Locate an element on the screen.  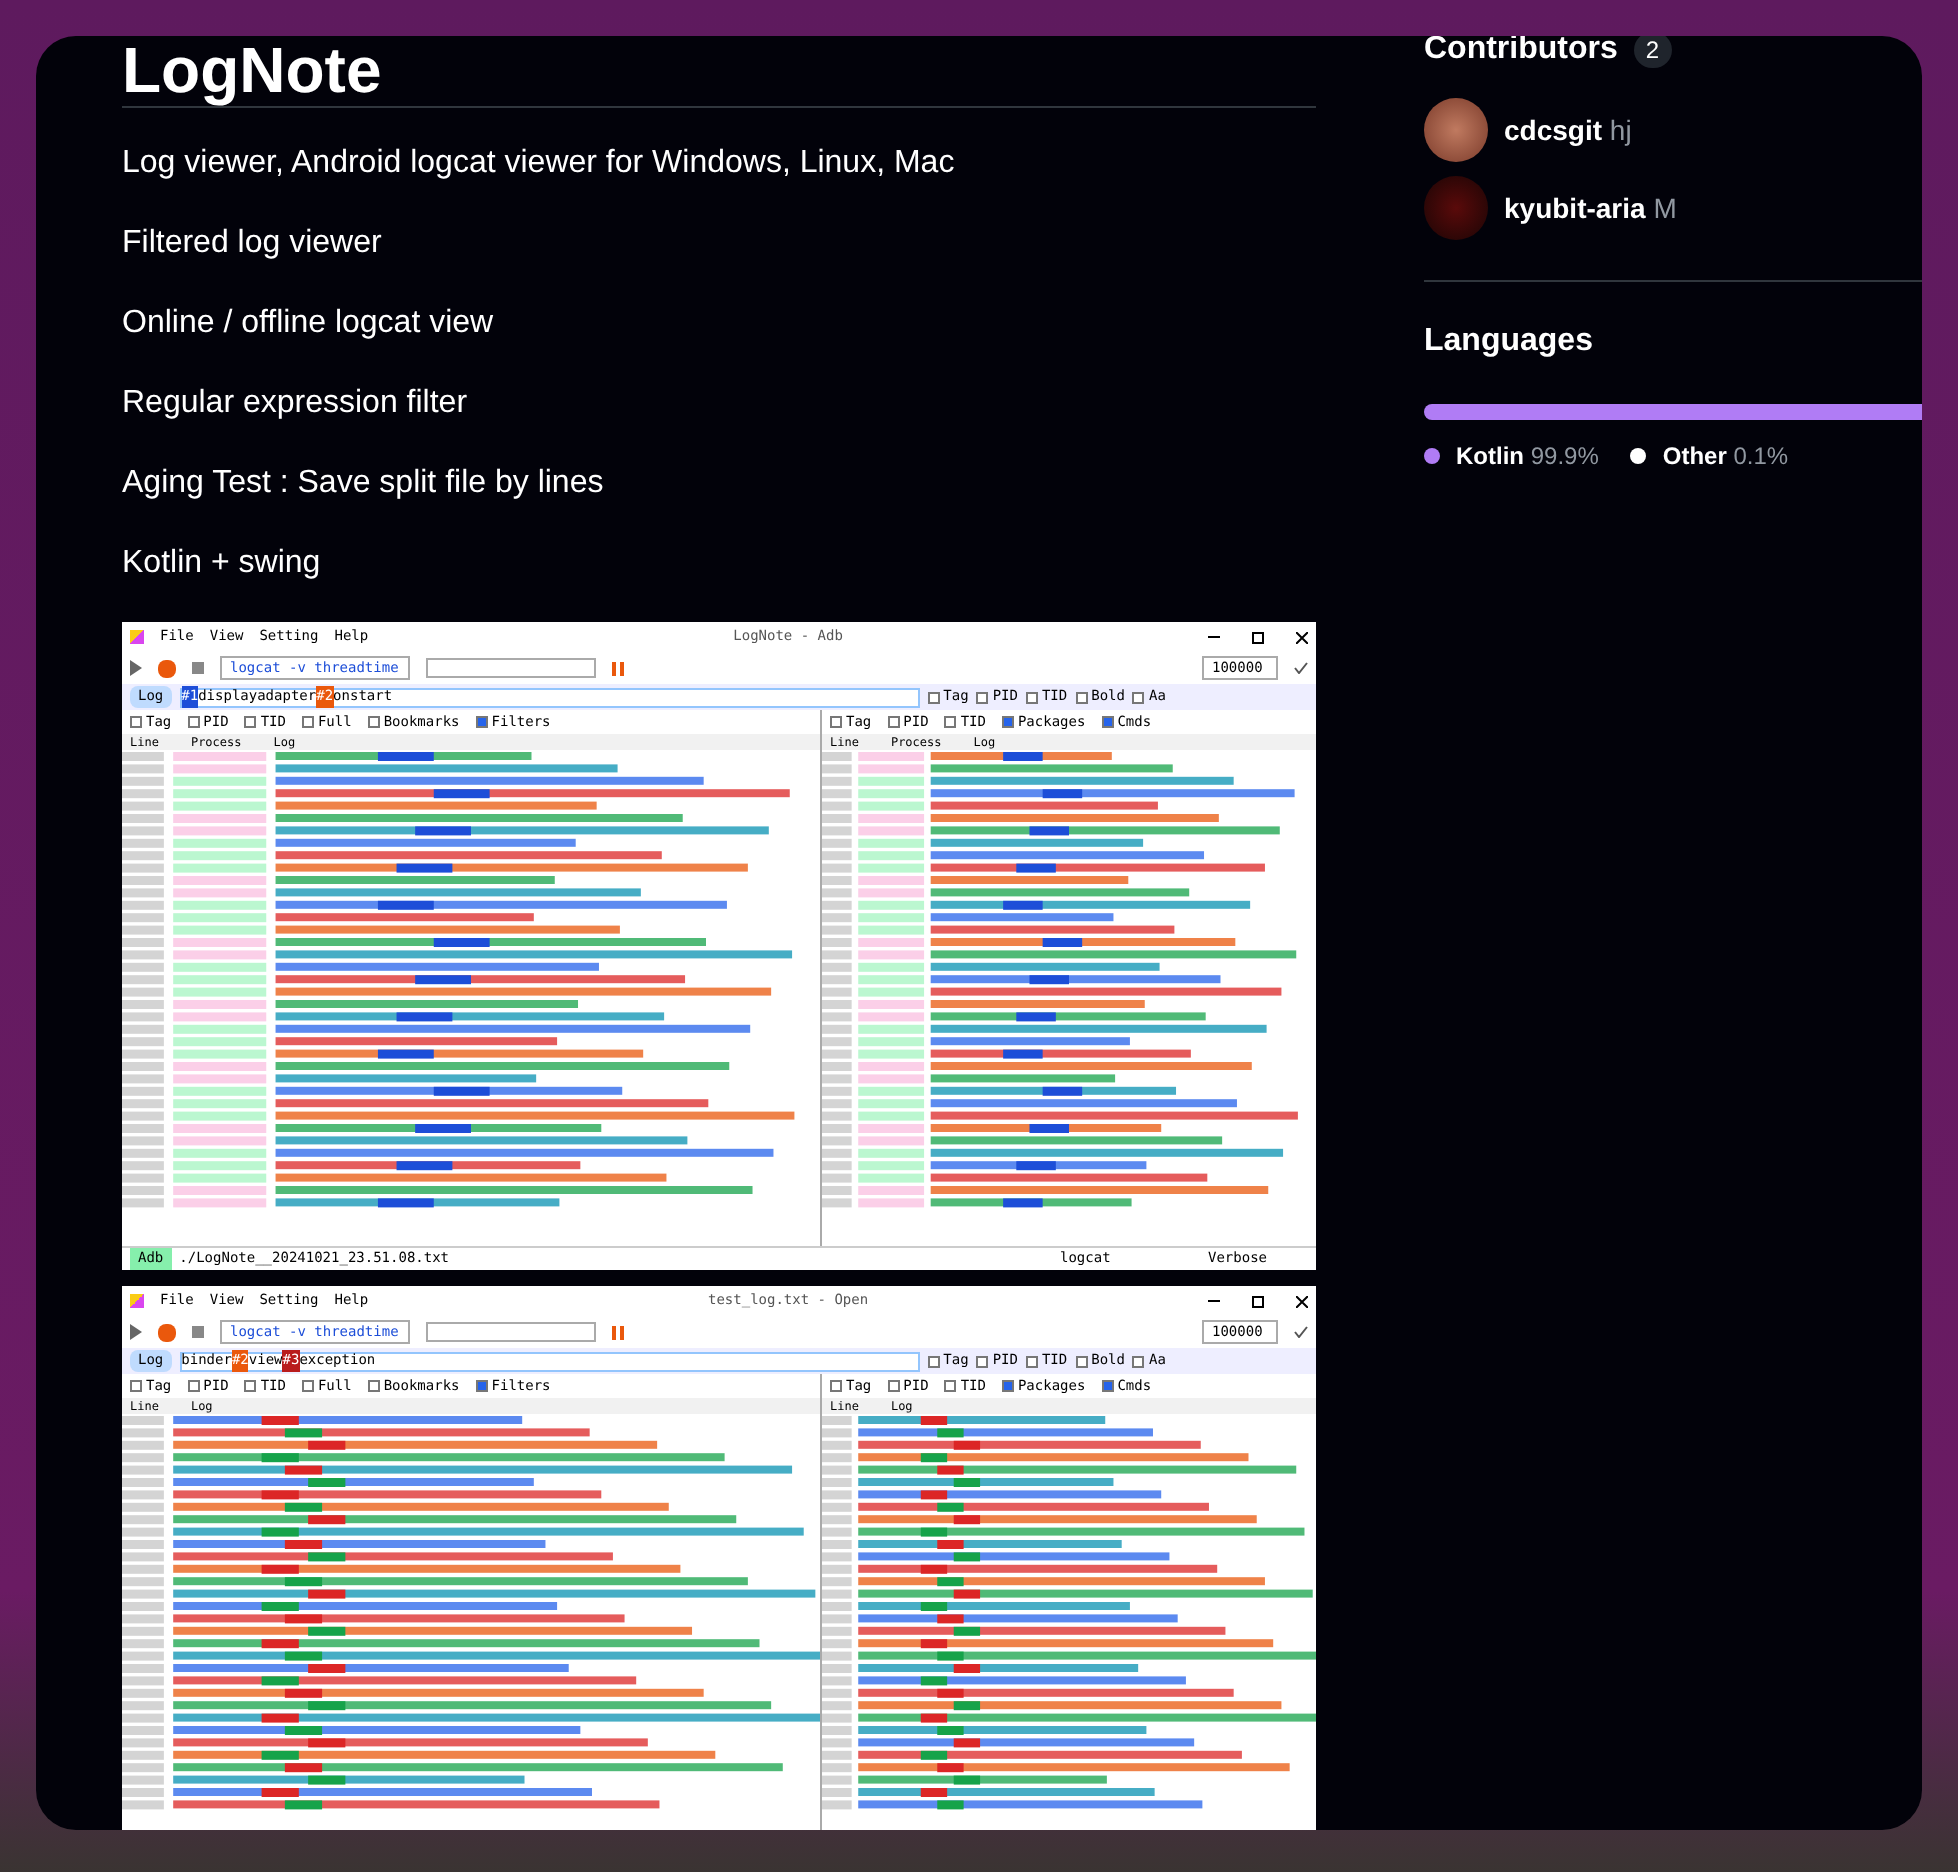
readme-line: Log viewer, Android logcat viewer for Windows, Linux, Mac is located at coordinates (539, 164).